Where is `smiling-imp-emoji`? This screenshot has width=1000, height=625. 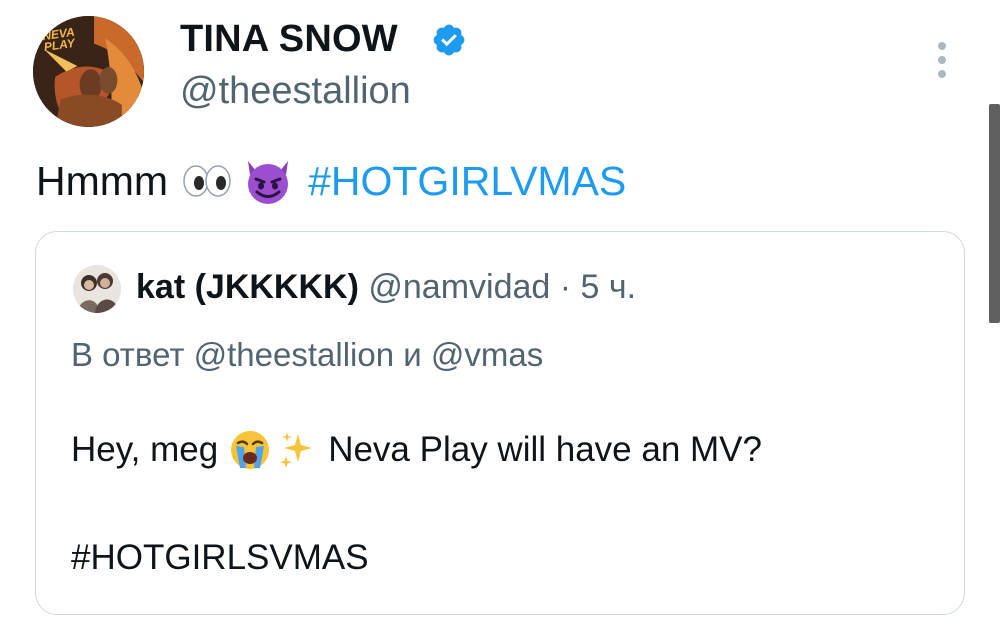
smiling-imp-emoji is located at coordinates (268, 182).